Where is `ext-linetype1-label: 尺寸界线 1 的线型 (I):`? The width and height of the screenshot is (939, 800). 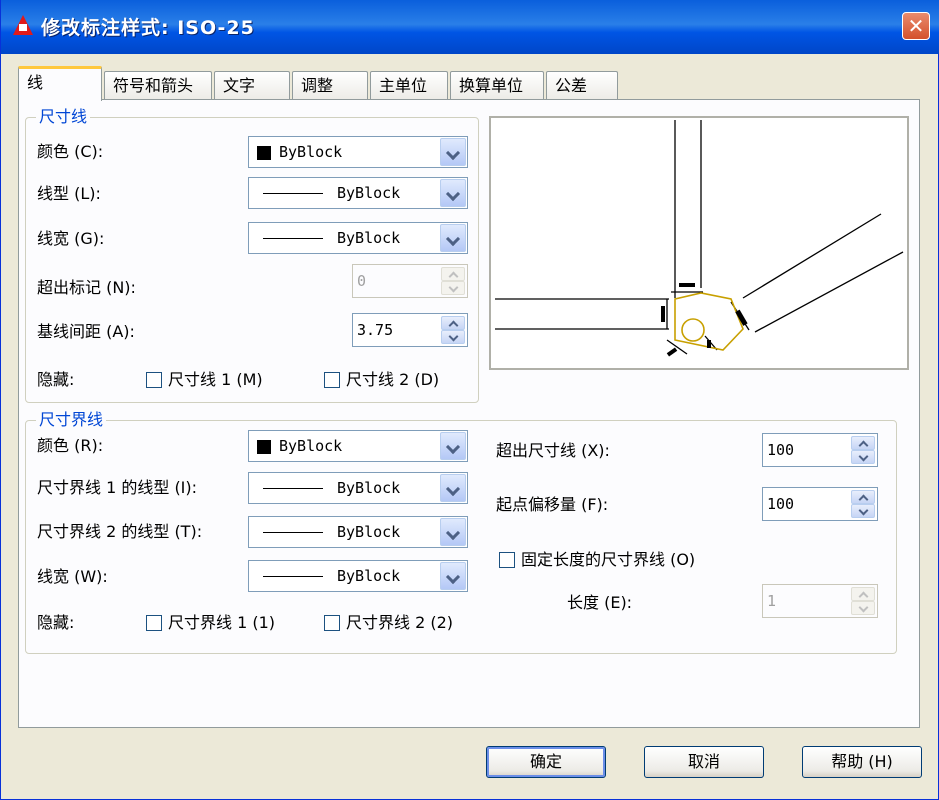
ext-linetype1-label: 尺寸界线 1 的线型 (I): is located at coordinates (117, 487).